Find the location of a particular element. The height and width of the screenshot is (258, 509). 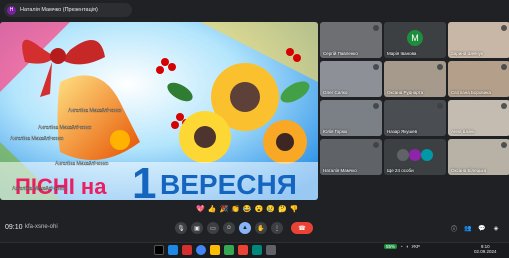

slide-title-number: 1 is located at coordinates (144, 179).